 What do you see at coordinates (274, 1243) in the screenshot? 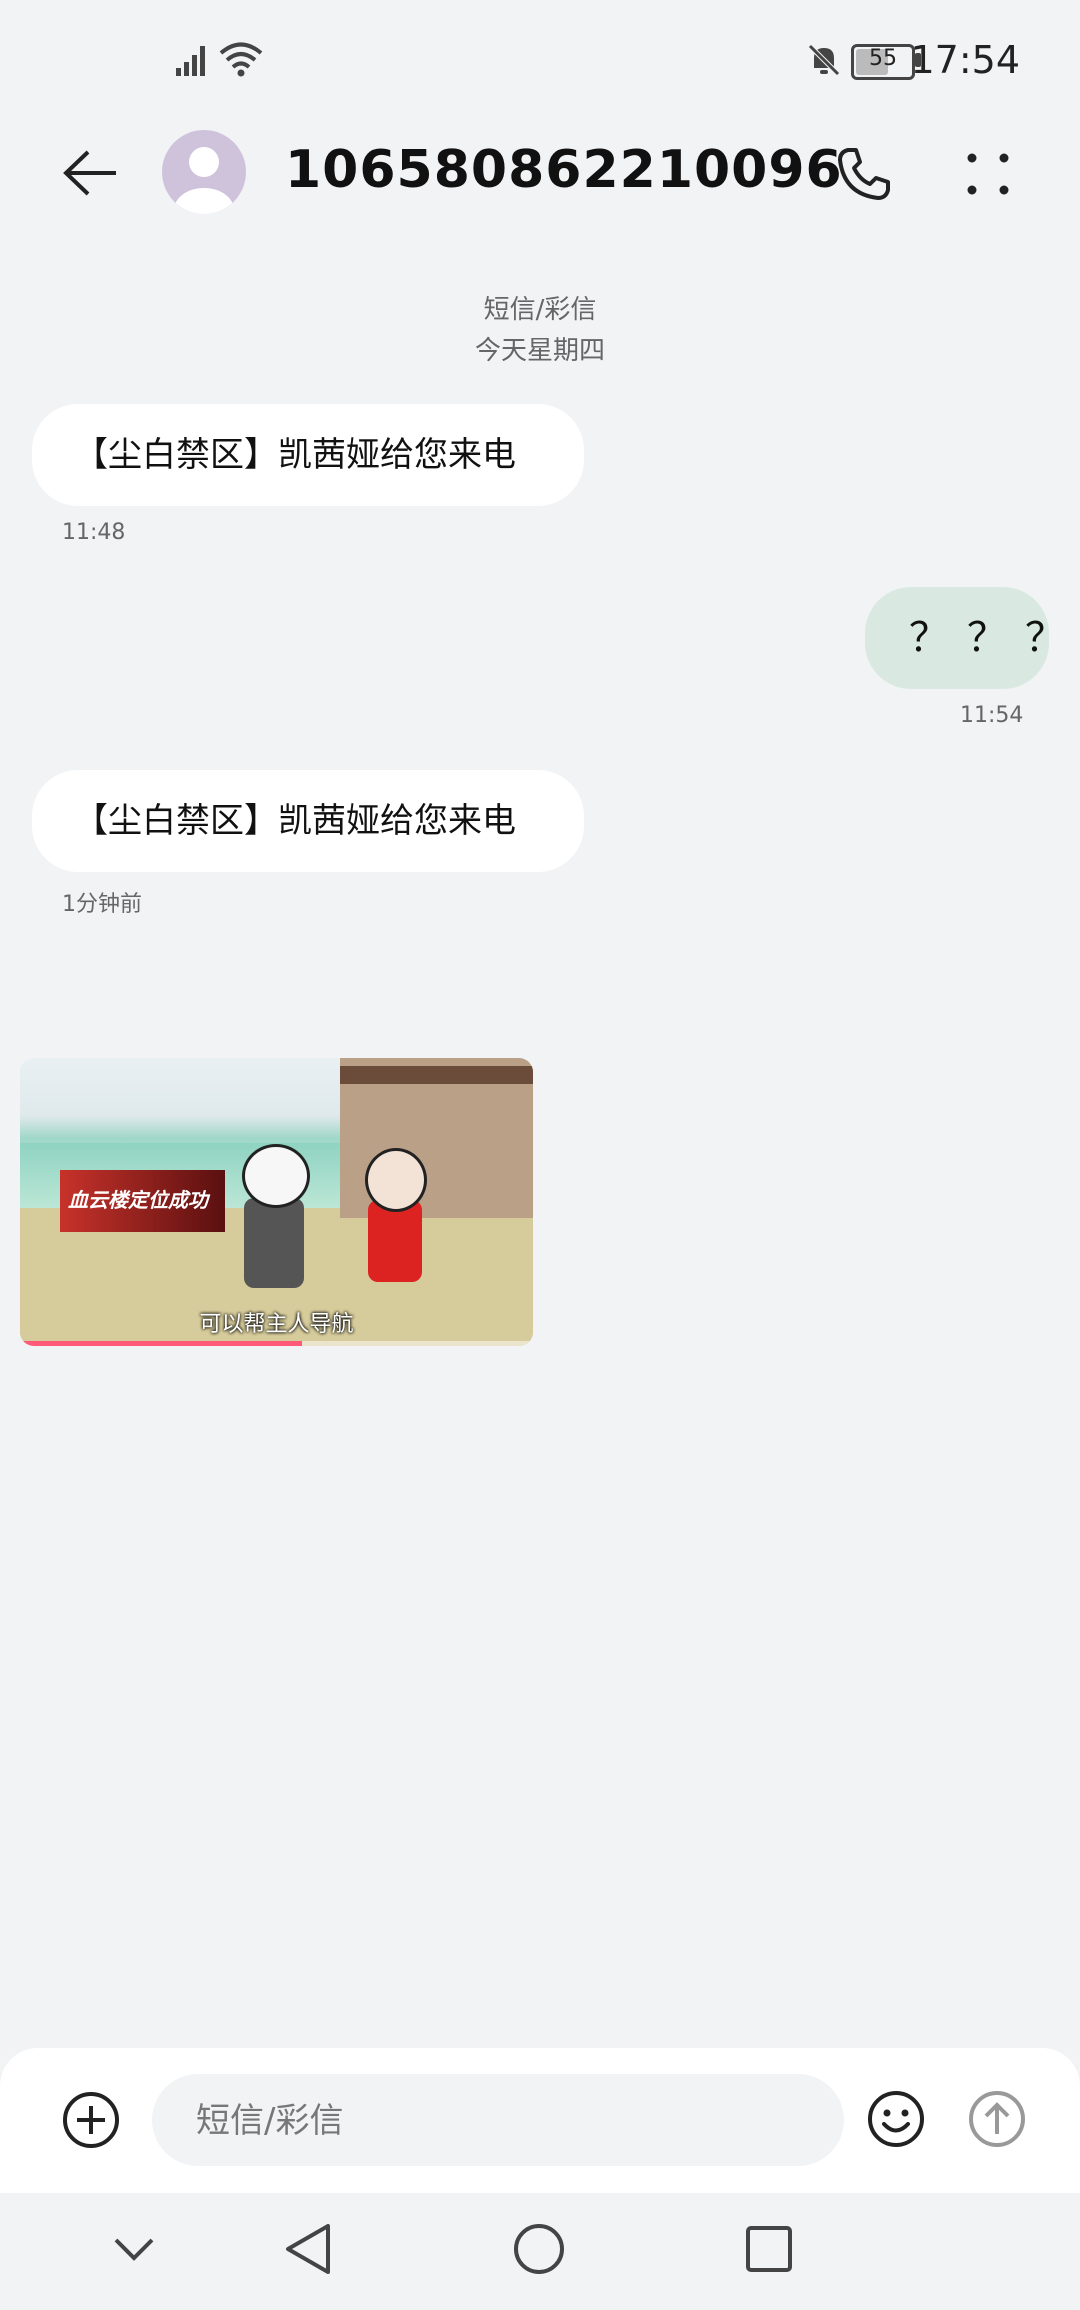
I see `panda-character-body` at bounding box center [274, 1243].